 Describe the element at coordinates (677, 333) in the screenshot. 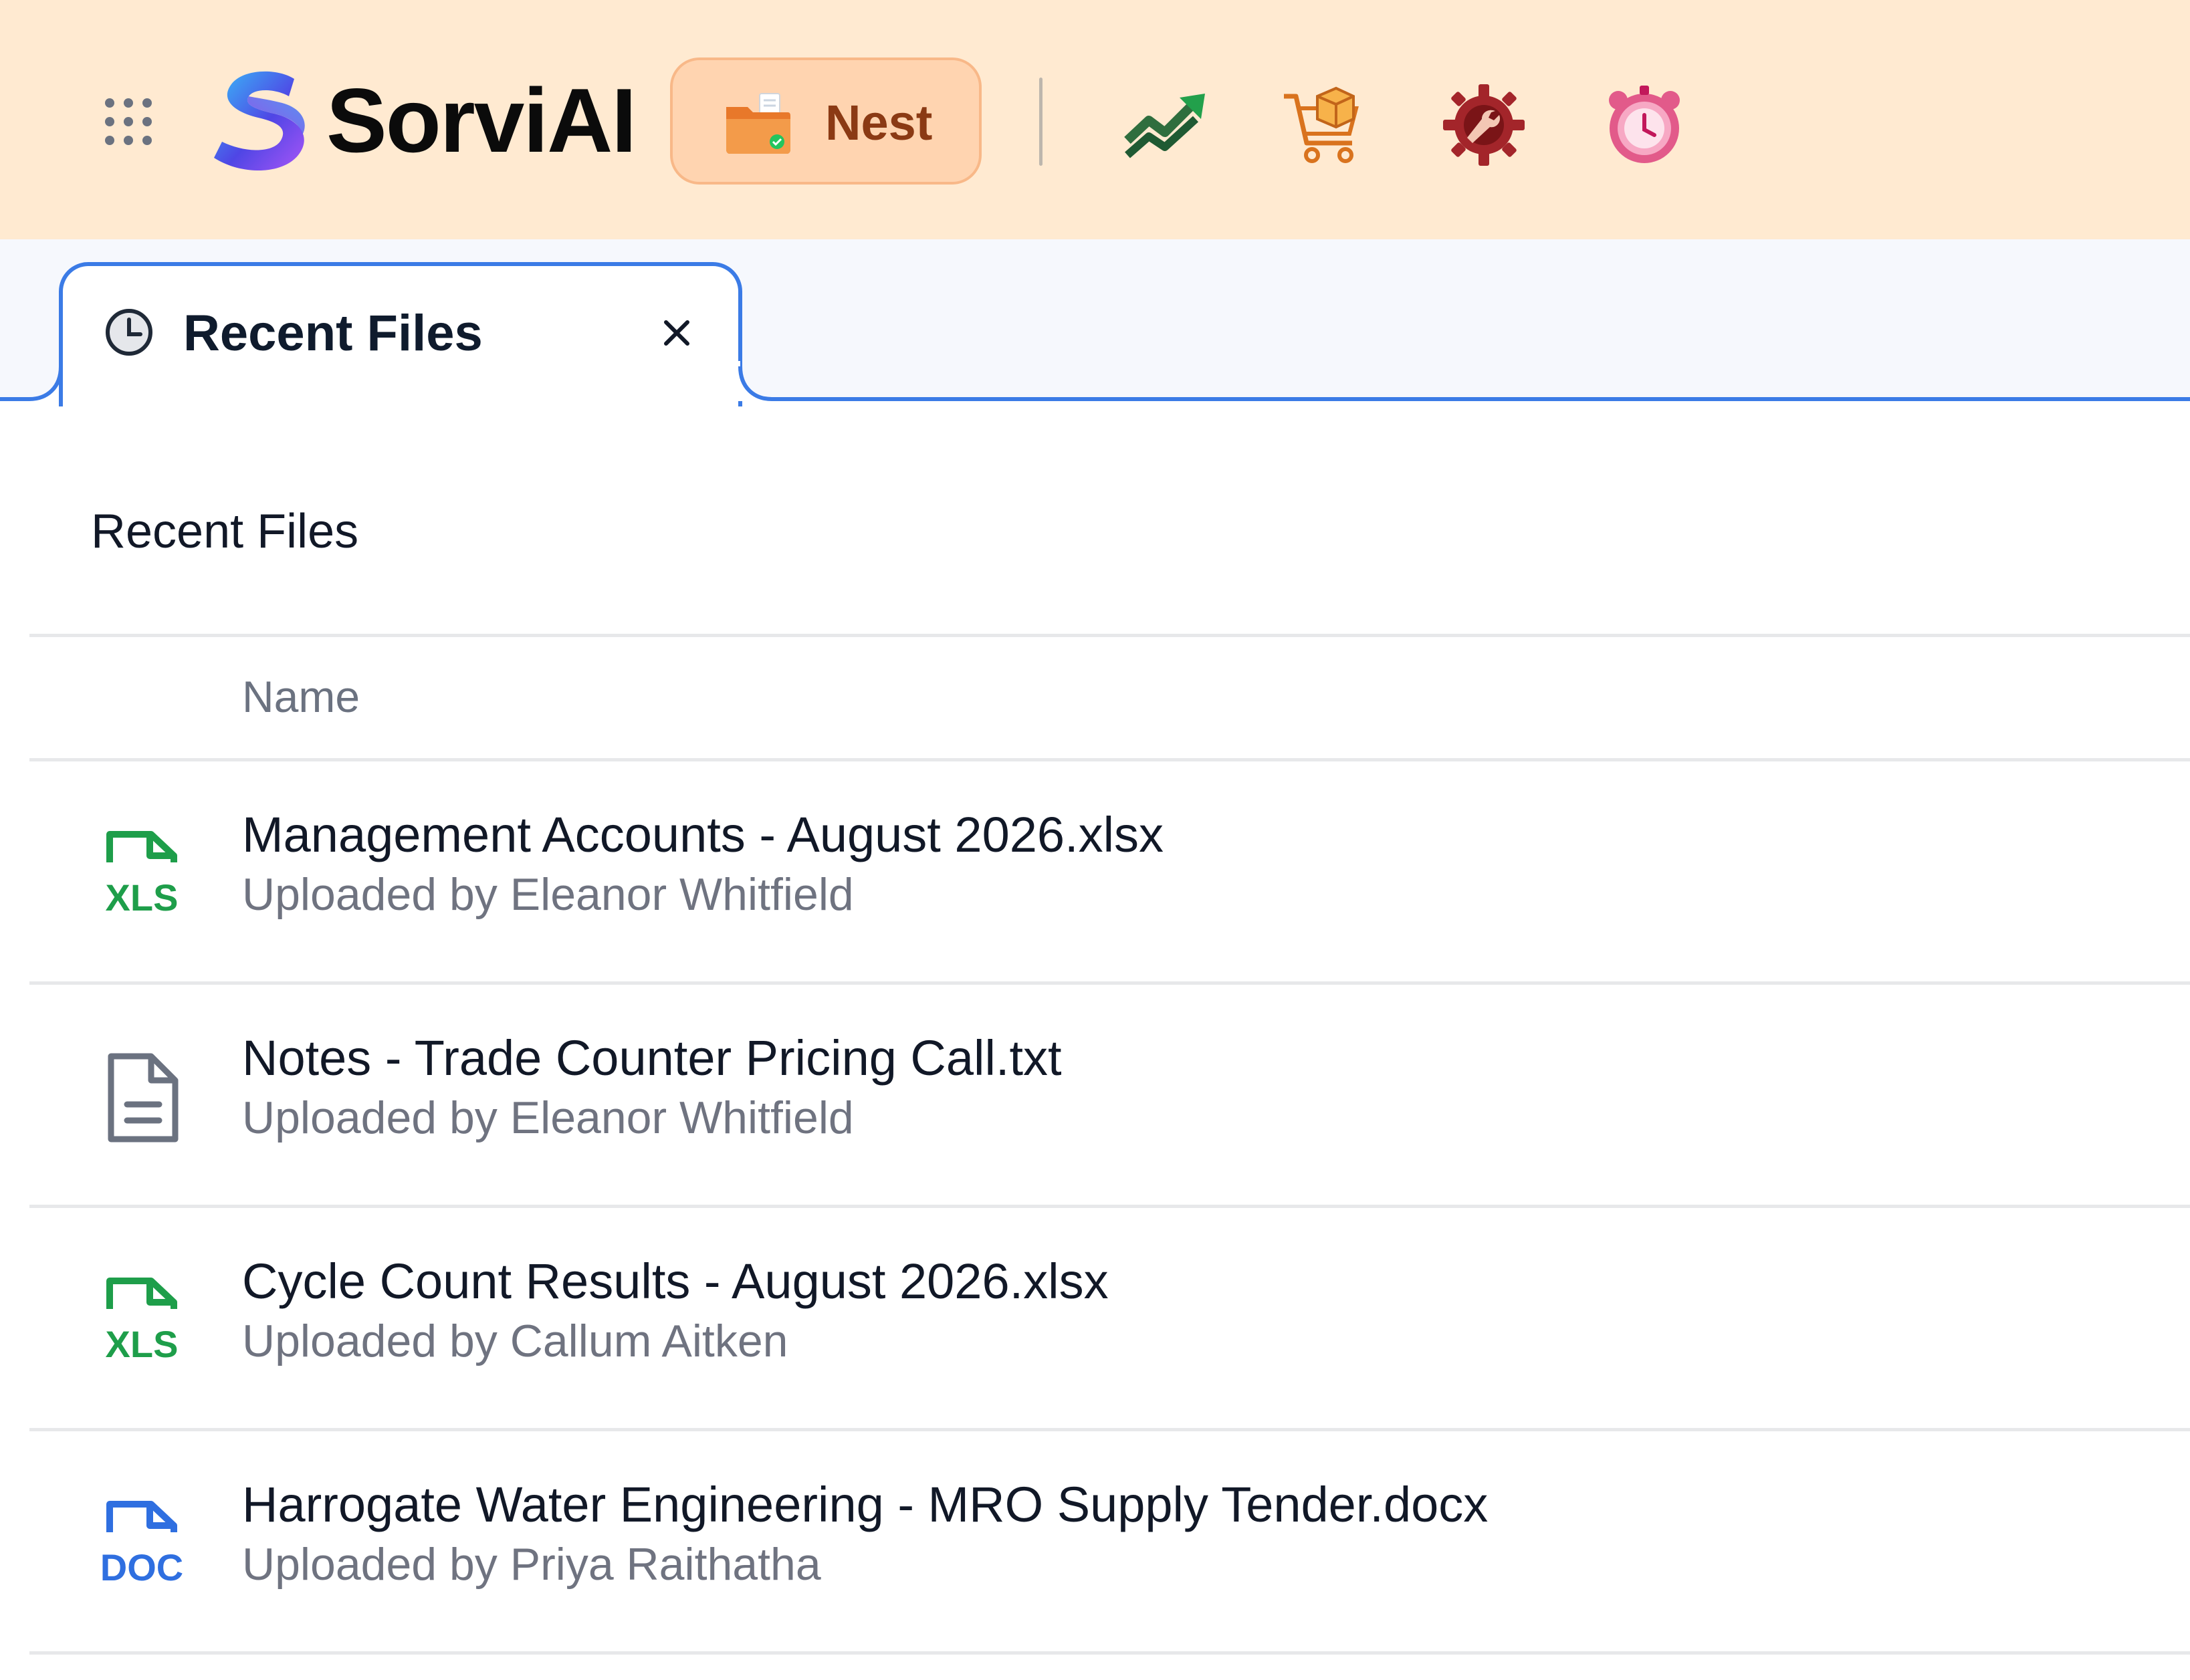

I see `close-icon` at that location.